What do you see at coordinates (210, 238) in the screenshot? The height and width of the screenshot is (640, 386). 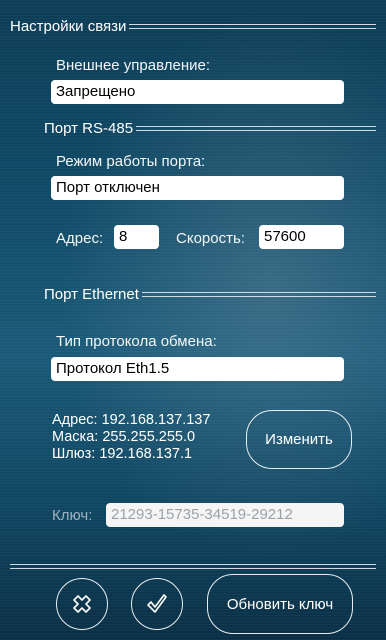 I see `speed-label: Скорость:` at bounding box center [210, 238].